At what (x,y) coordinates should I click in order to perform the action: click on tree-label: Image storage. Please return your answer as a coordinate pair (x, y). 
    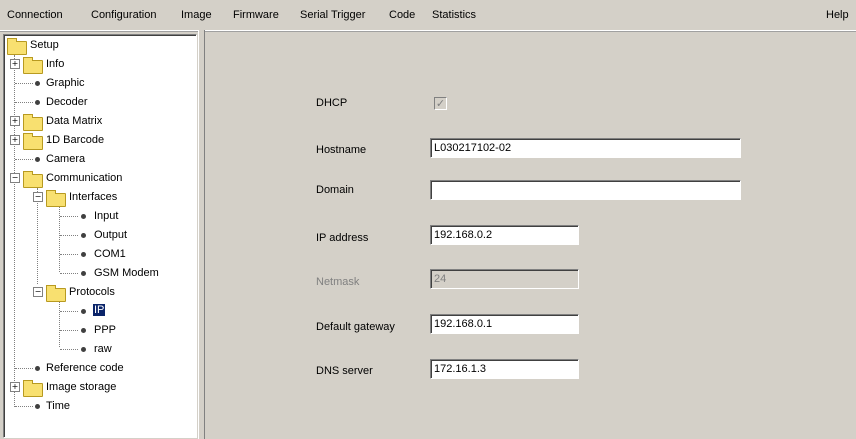
    Looking at the image, I should click on (81, 387).